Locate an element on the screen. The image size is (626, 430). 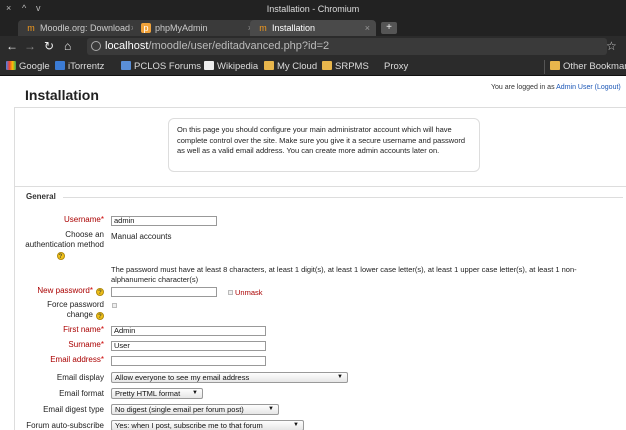
window-title: Installation - Chromium is located at coordinates (313, 9).